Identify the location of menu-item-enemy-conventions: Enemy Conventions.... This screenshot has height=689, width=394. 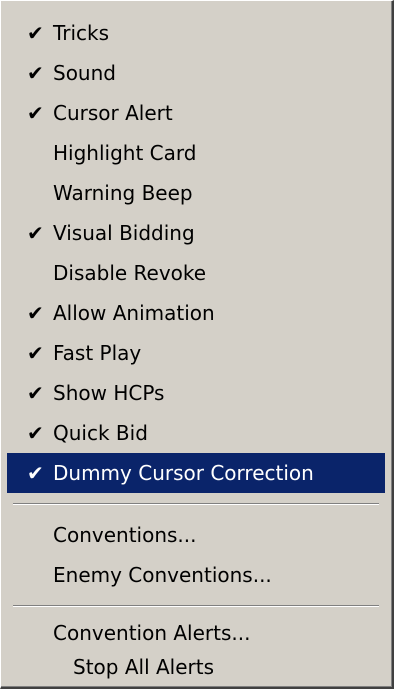
(196, 575).